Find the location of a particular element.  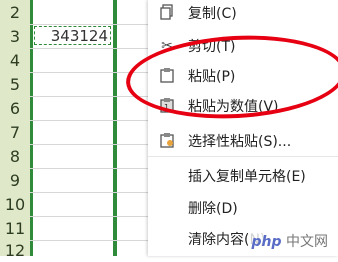

svg-text: 1 is located at coordinates (166, 107).